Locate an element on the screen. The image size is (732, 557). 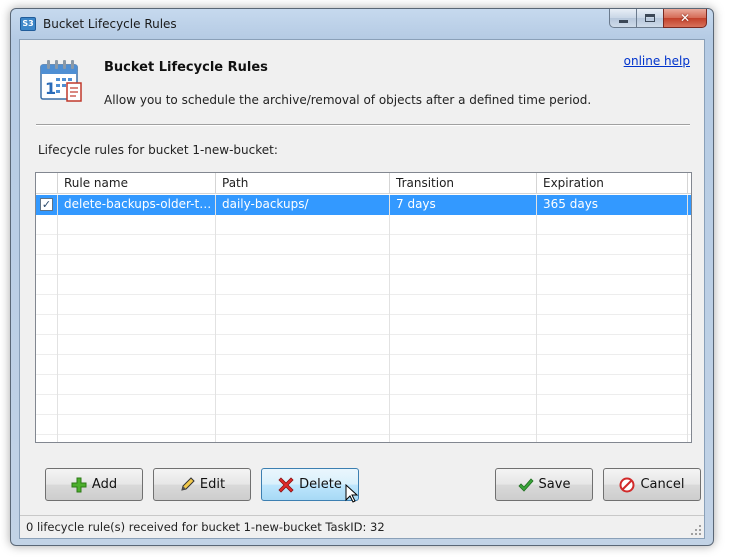
red-x-icon is located at coordinates (286, 484).